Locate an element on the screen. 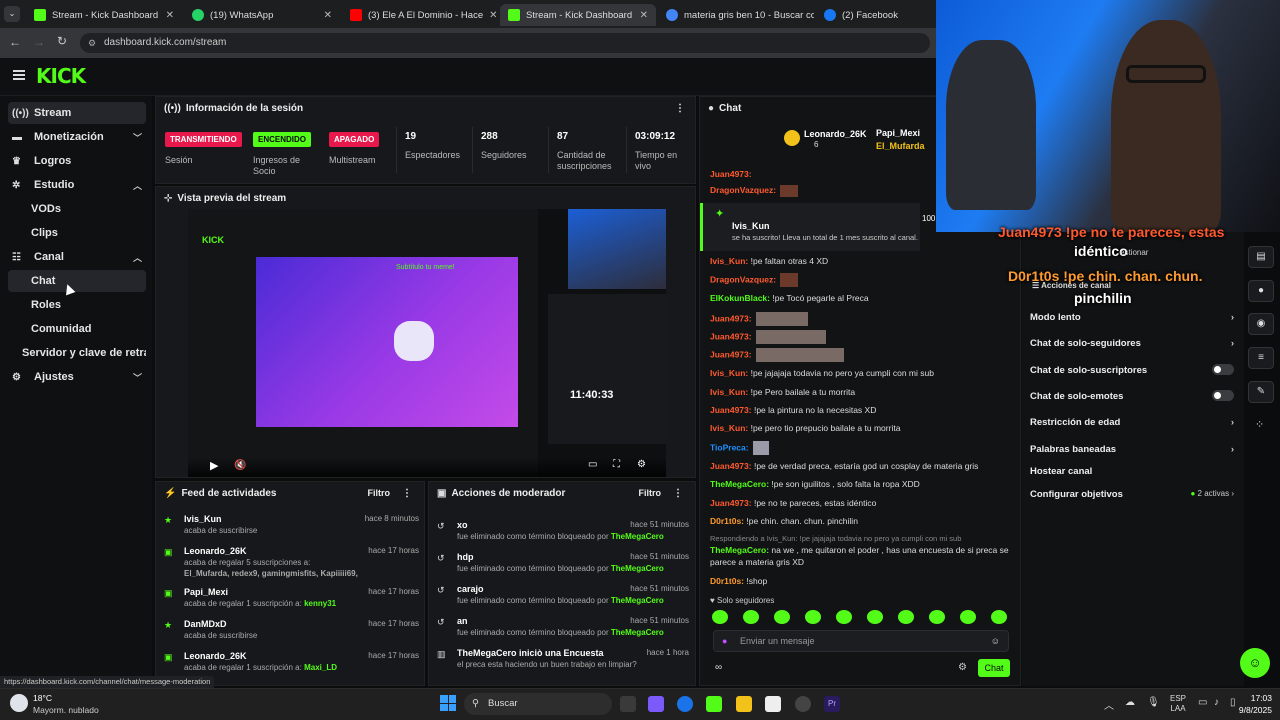 This screenshot has height=720, width=1280. subs-only-toggle is located at coordinates (1223, 369).